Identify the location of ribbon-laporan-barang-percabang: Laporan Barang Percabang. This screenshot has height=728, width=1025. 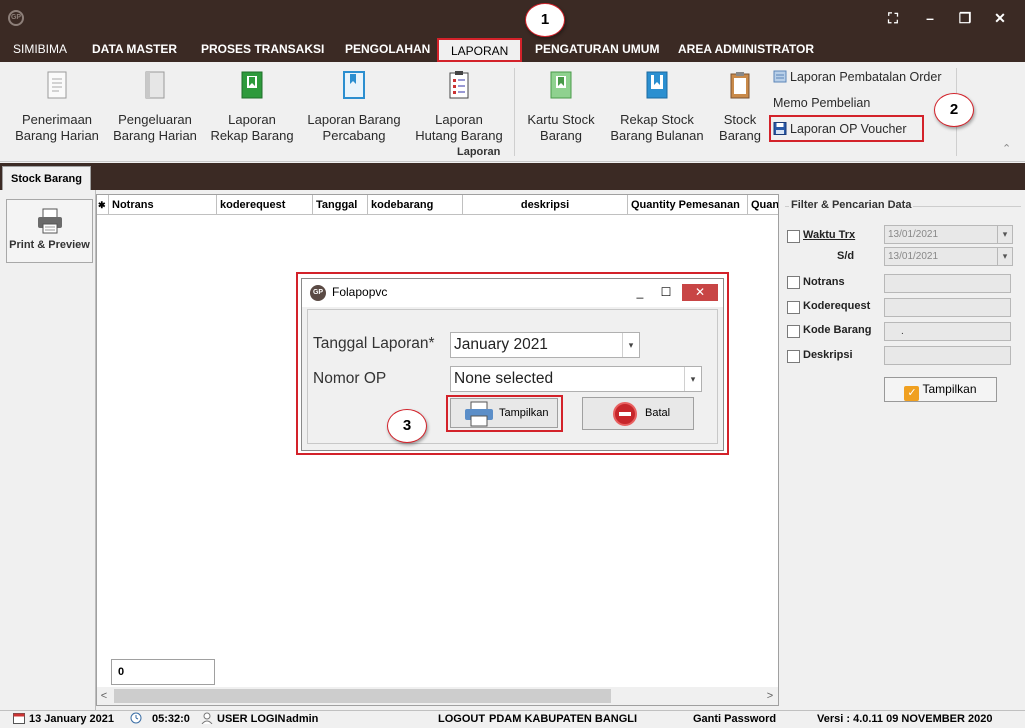
(354, 107).